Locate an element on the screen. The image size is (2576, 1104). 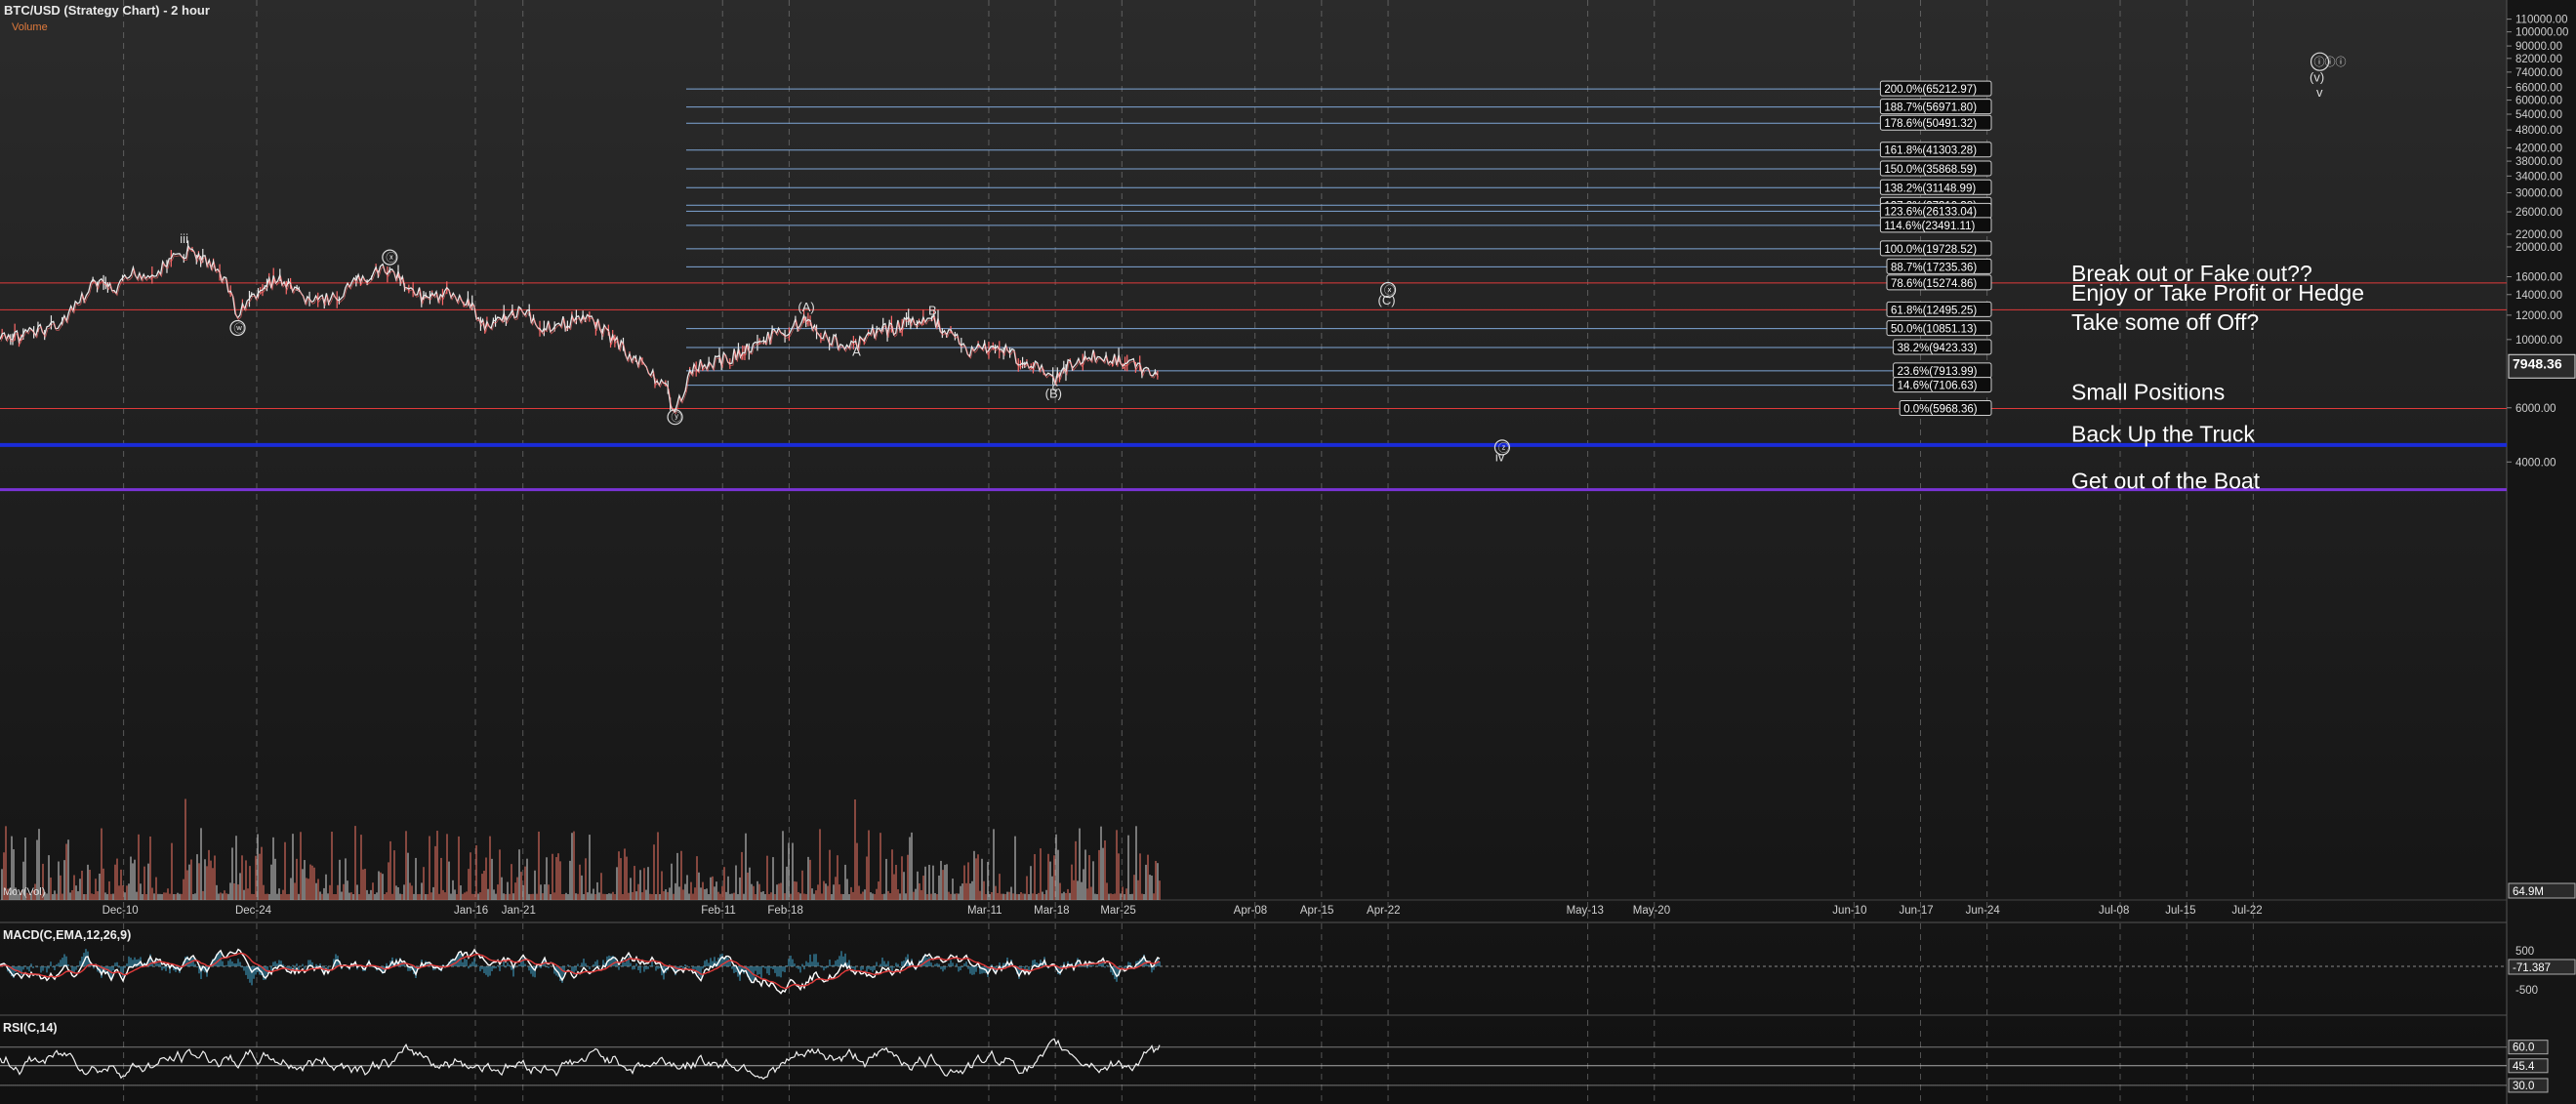
y-tick-label: 66000.00 is located at coordinates (2538, 89).